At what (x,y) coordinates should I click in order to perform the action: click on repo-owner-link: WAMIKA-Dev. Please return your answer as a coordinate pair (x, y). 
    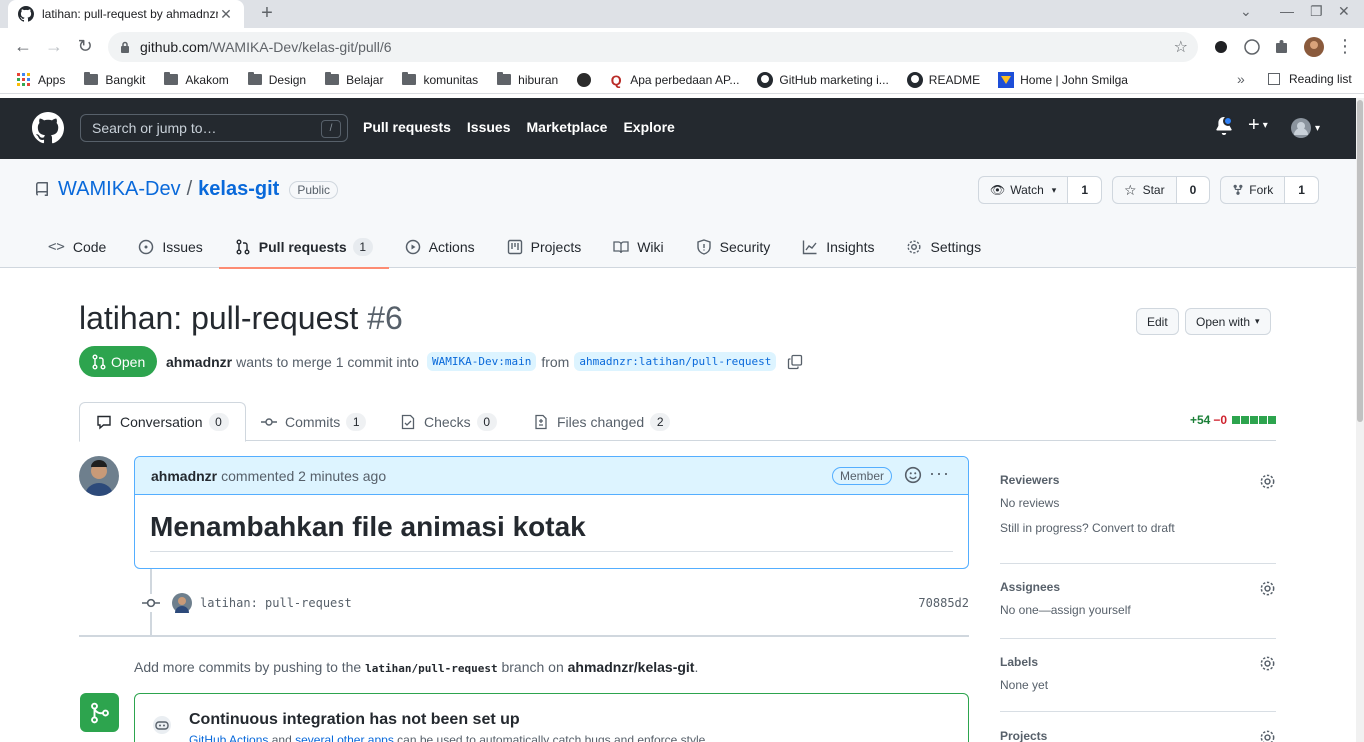
    Looking at the image, I should click on (119, 189).